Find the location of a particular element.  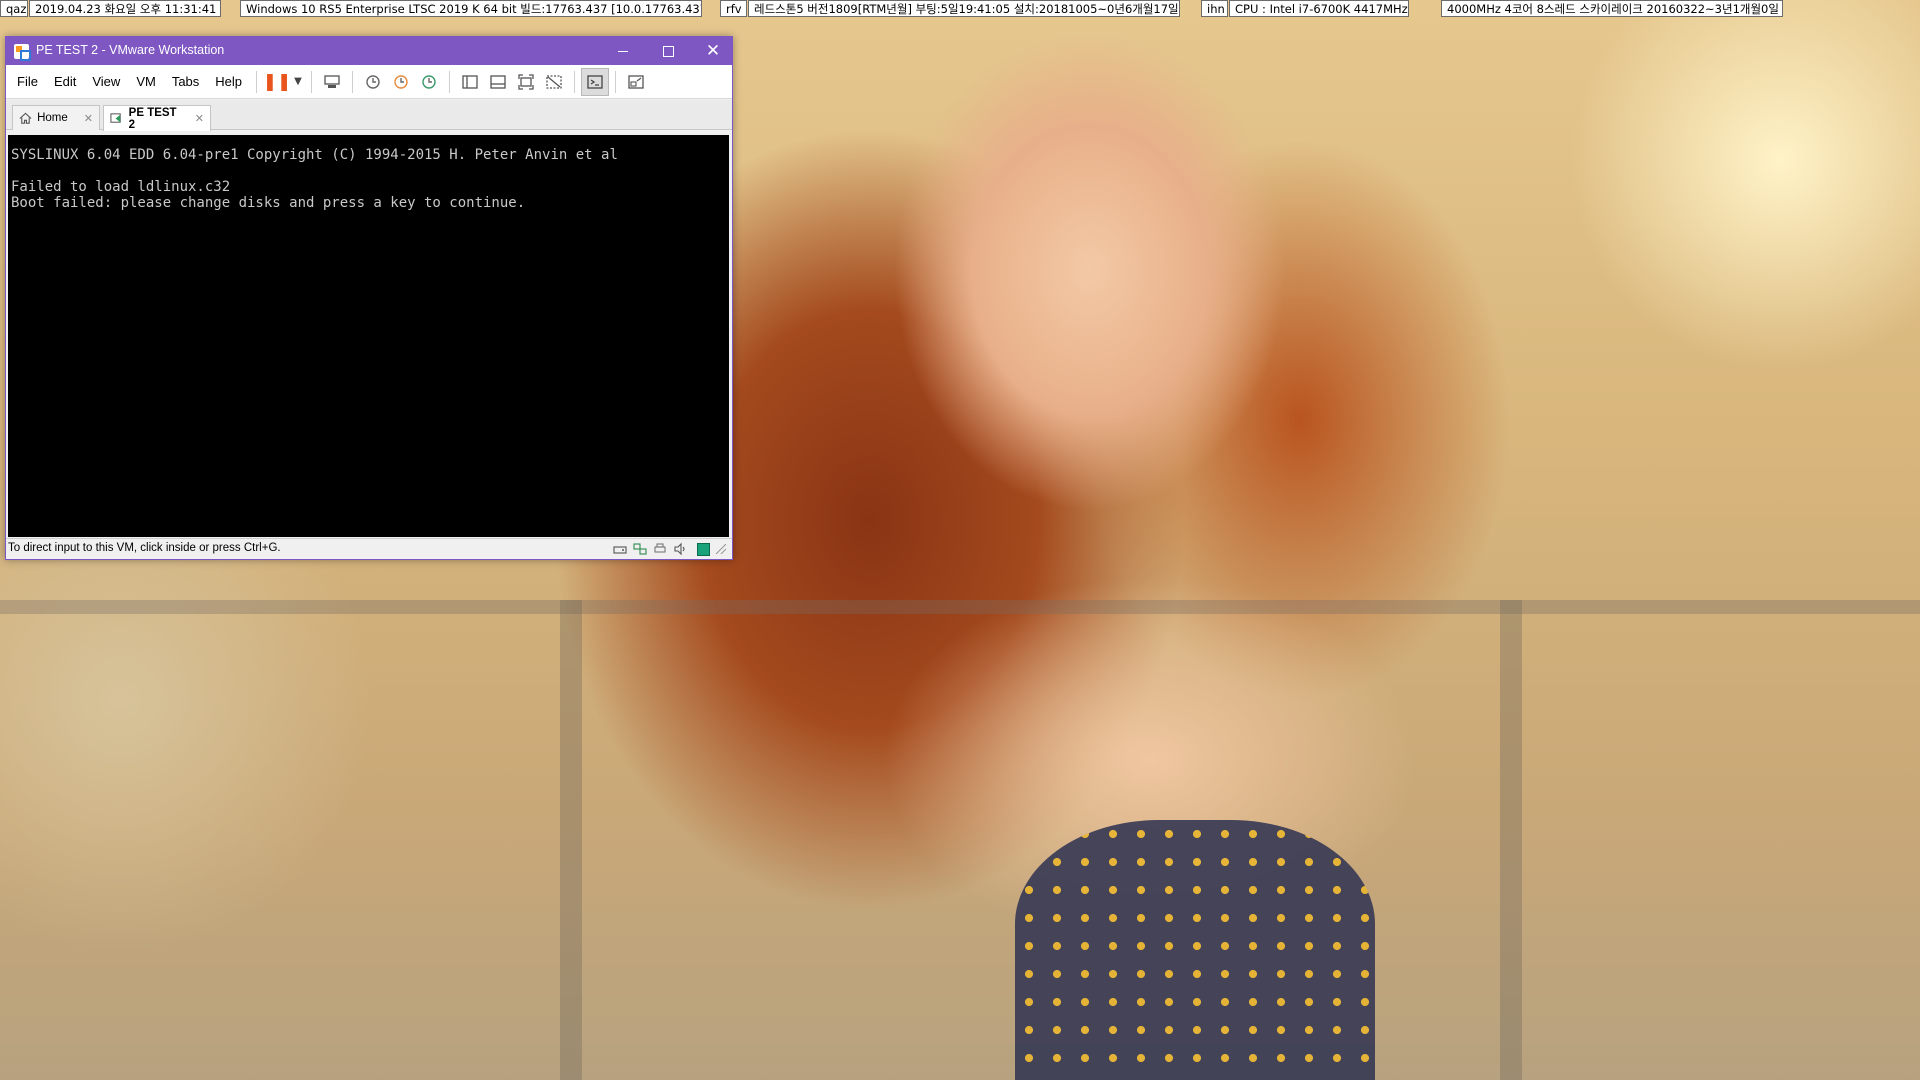

wallpaper-fence-rail is located at coordinates (960, 607).